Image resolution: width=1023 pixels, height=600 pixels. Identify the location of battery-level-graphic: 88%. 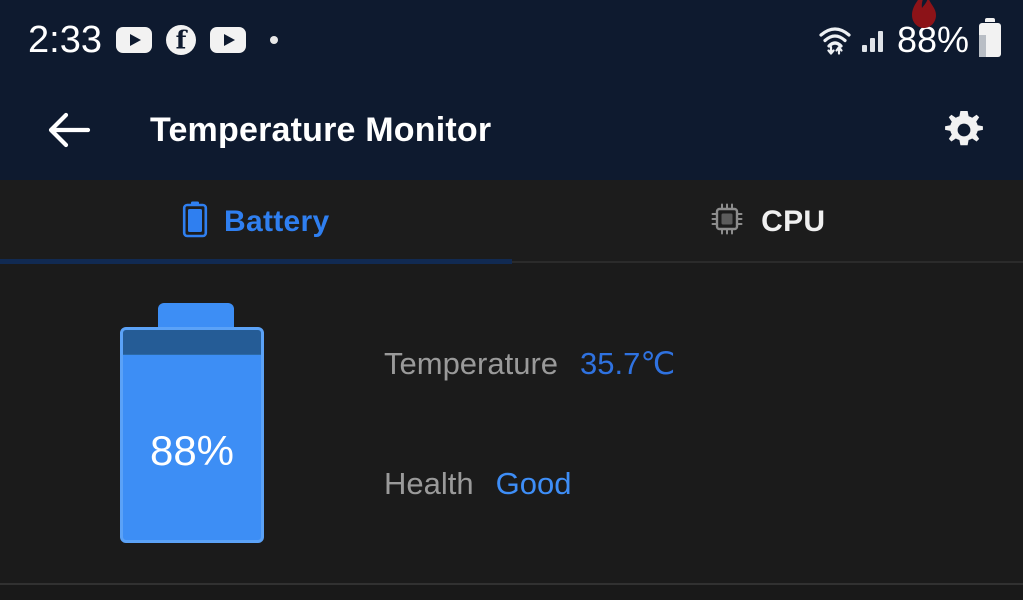
(192, 423).